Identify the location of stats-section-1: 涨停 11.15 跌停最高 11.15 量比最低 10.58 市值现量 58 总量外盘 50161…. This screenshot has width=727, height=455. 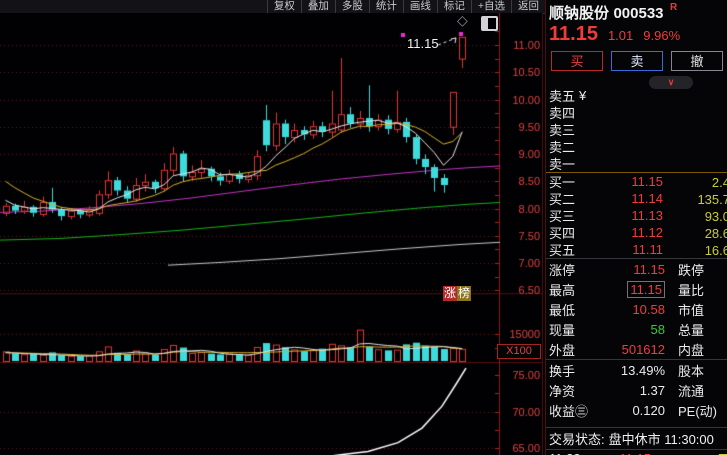
(636, 308).